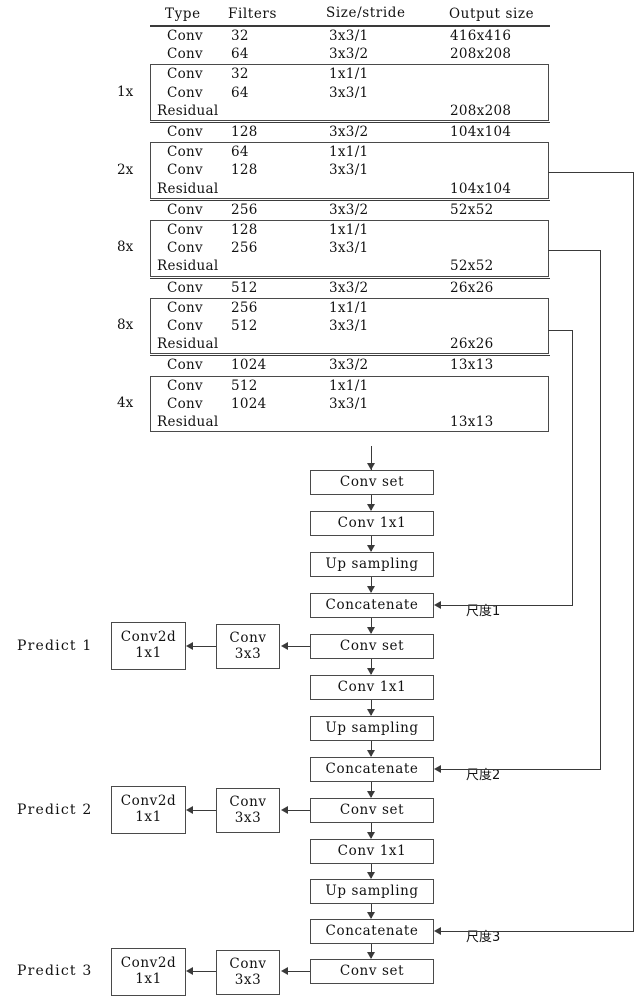 The height and width of the screenshot is (1000, 640). I want to click on arrow-pred2-a, so click(284, 810).